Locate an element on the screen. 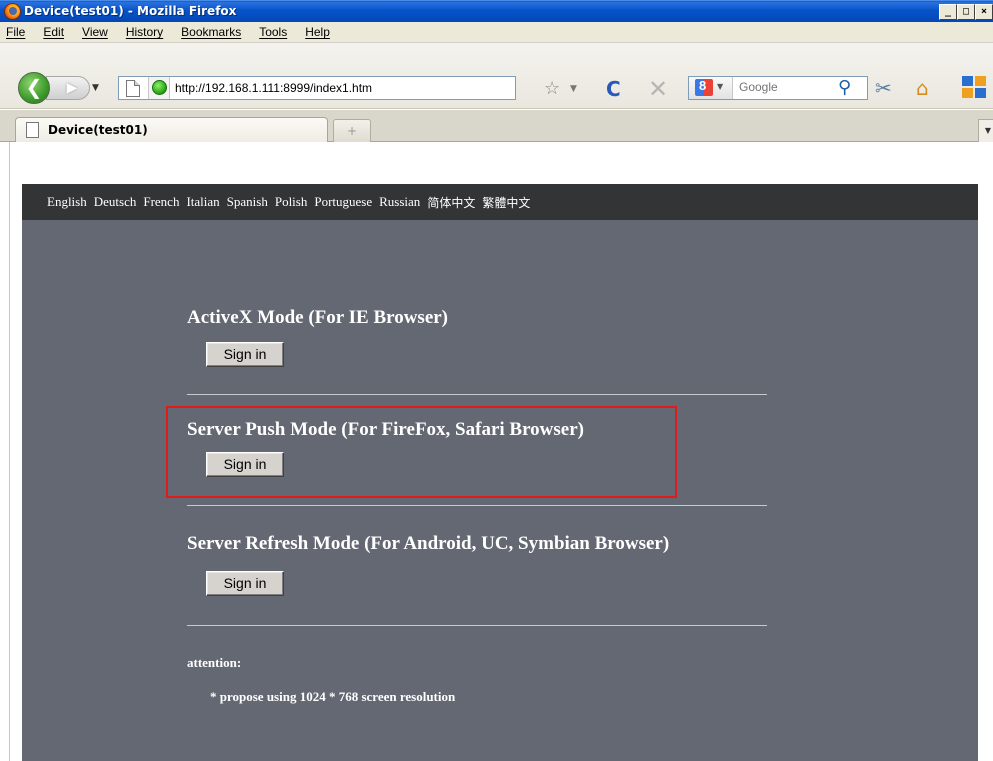  close-button: × is located at coordinates (984, 12).